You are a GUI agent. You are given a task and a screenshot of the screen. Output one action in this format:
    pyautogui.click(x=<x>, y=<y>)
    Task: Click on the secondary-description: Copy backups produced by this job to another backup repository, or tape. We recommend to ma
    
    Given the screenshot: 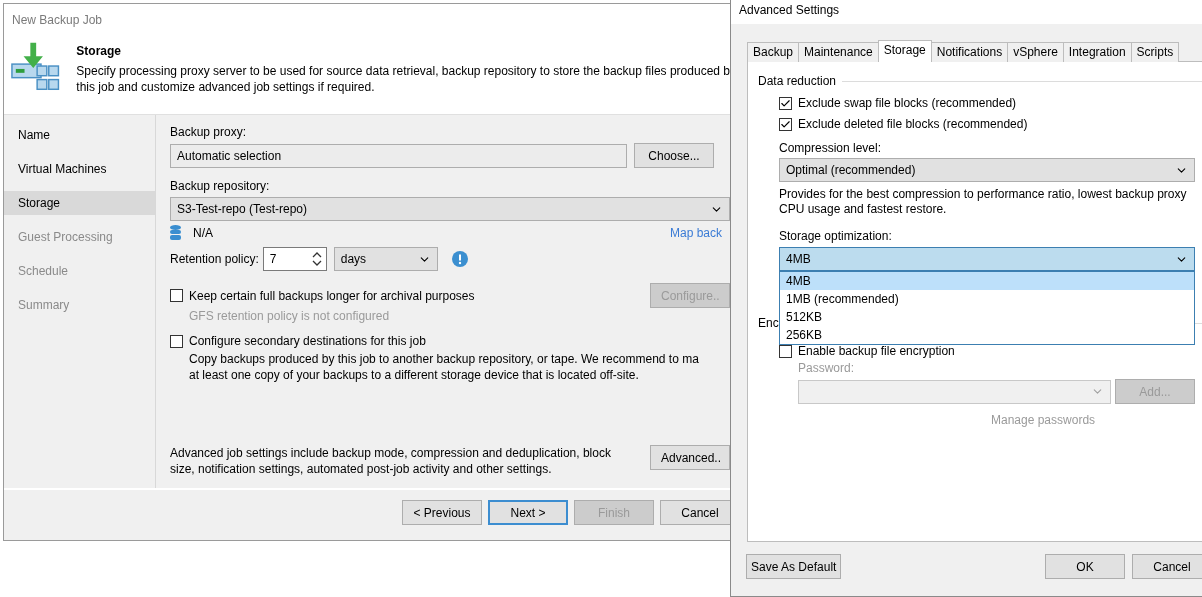 What is the action you would take?
    pyautogui.click(x=444, y=359)
    